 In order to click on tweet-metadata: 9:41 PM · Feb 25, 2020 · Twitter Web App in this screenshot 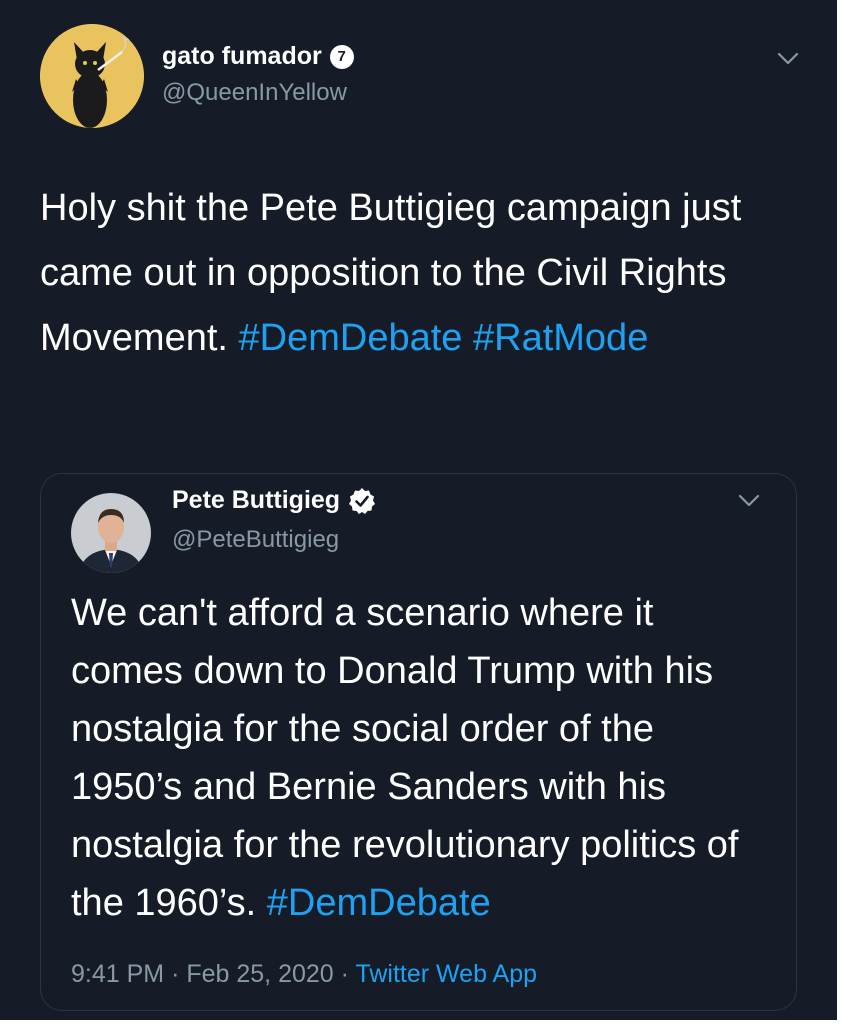, I will do `click(304, 974)`.